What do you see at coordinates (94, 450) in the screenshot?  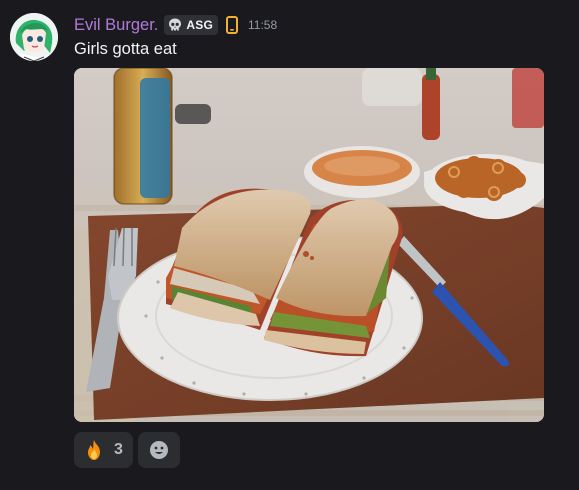 I see `fire-emoji-icon` at bounding box center [94, 450].